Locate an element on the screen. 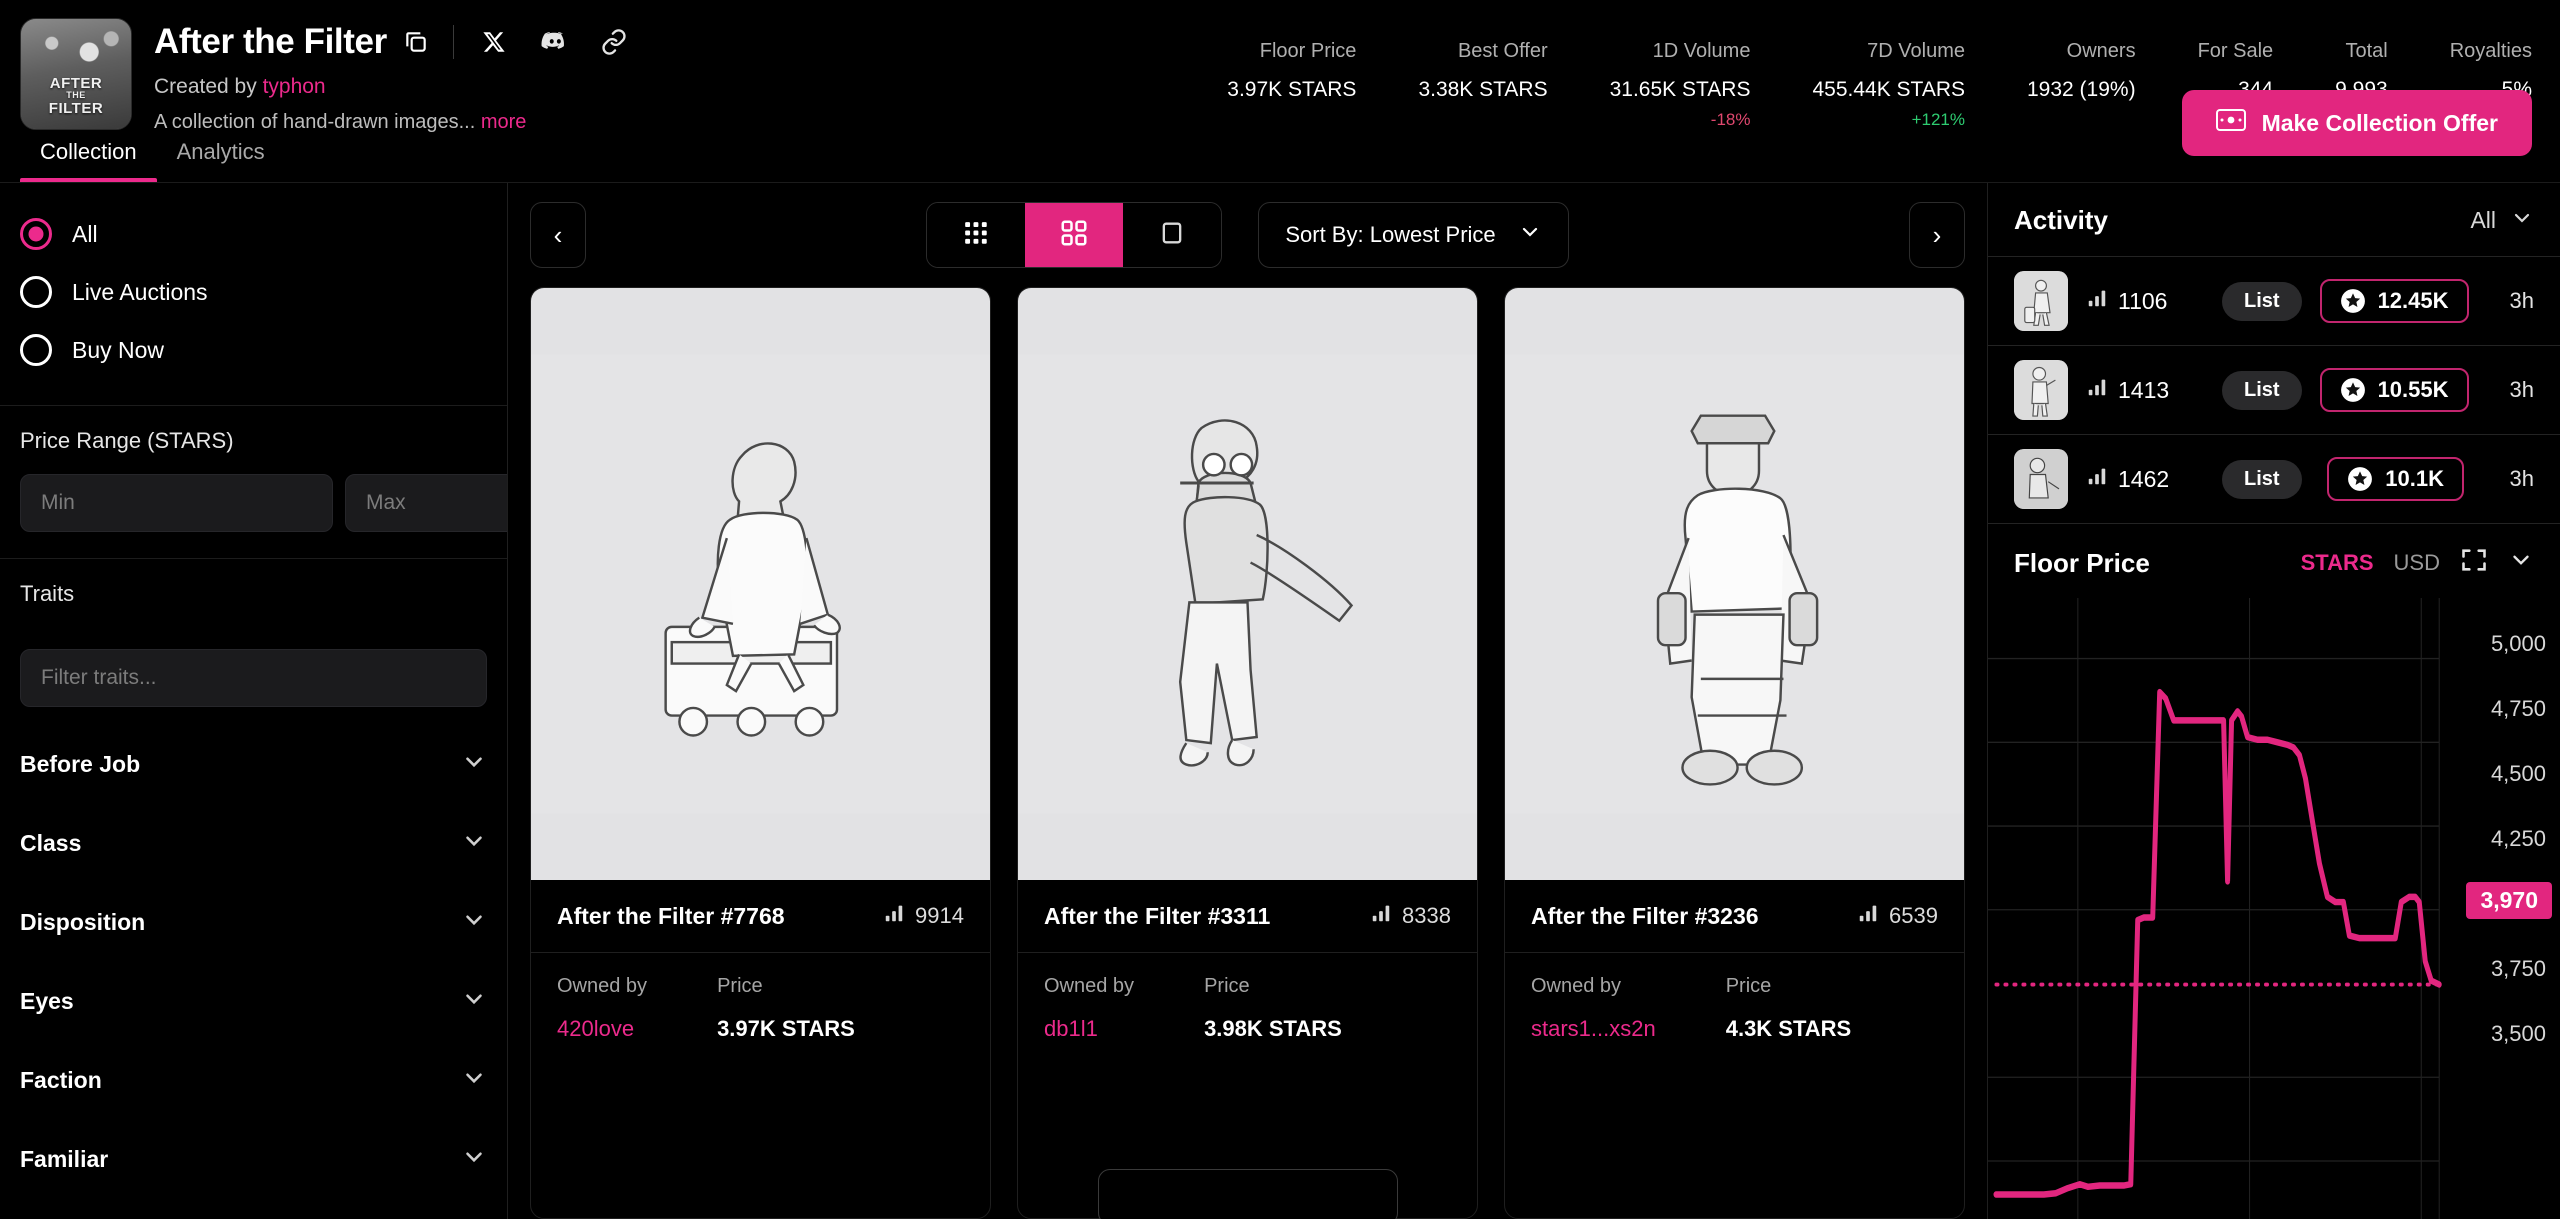 This screenshot has width=2560, height=1219. tab-analytics: Analytics is located at coordinates (221, 160).